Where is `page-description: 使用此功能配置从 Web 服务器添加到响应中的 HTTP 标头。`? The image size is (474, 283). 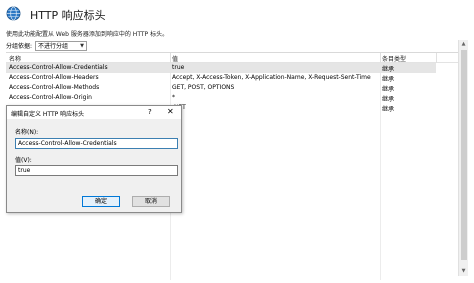 page-description: 使用此功能配置从 Web 服务器添加到响应中的 HTTP 标头。 is located at coordinates (87, 34).